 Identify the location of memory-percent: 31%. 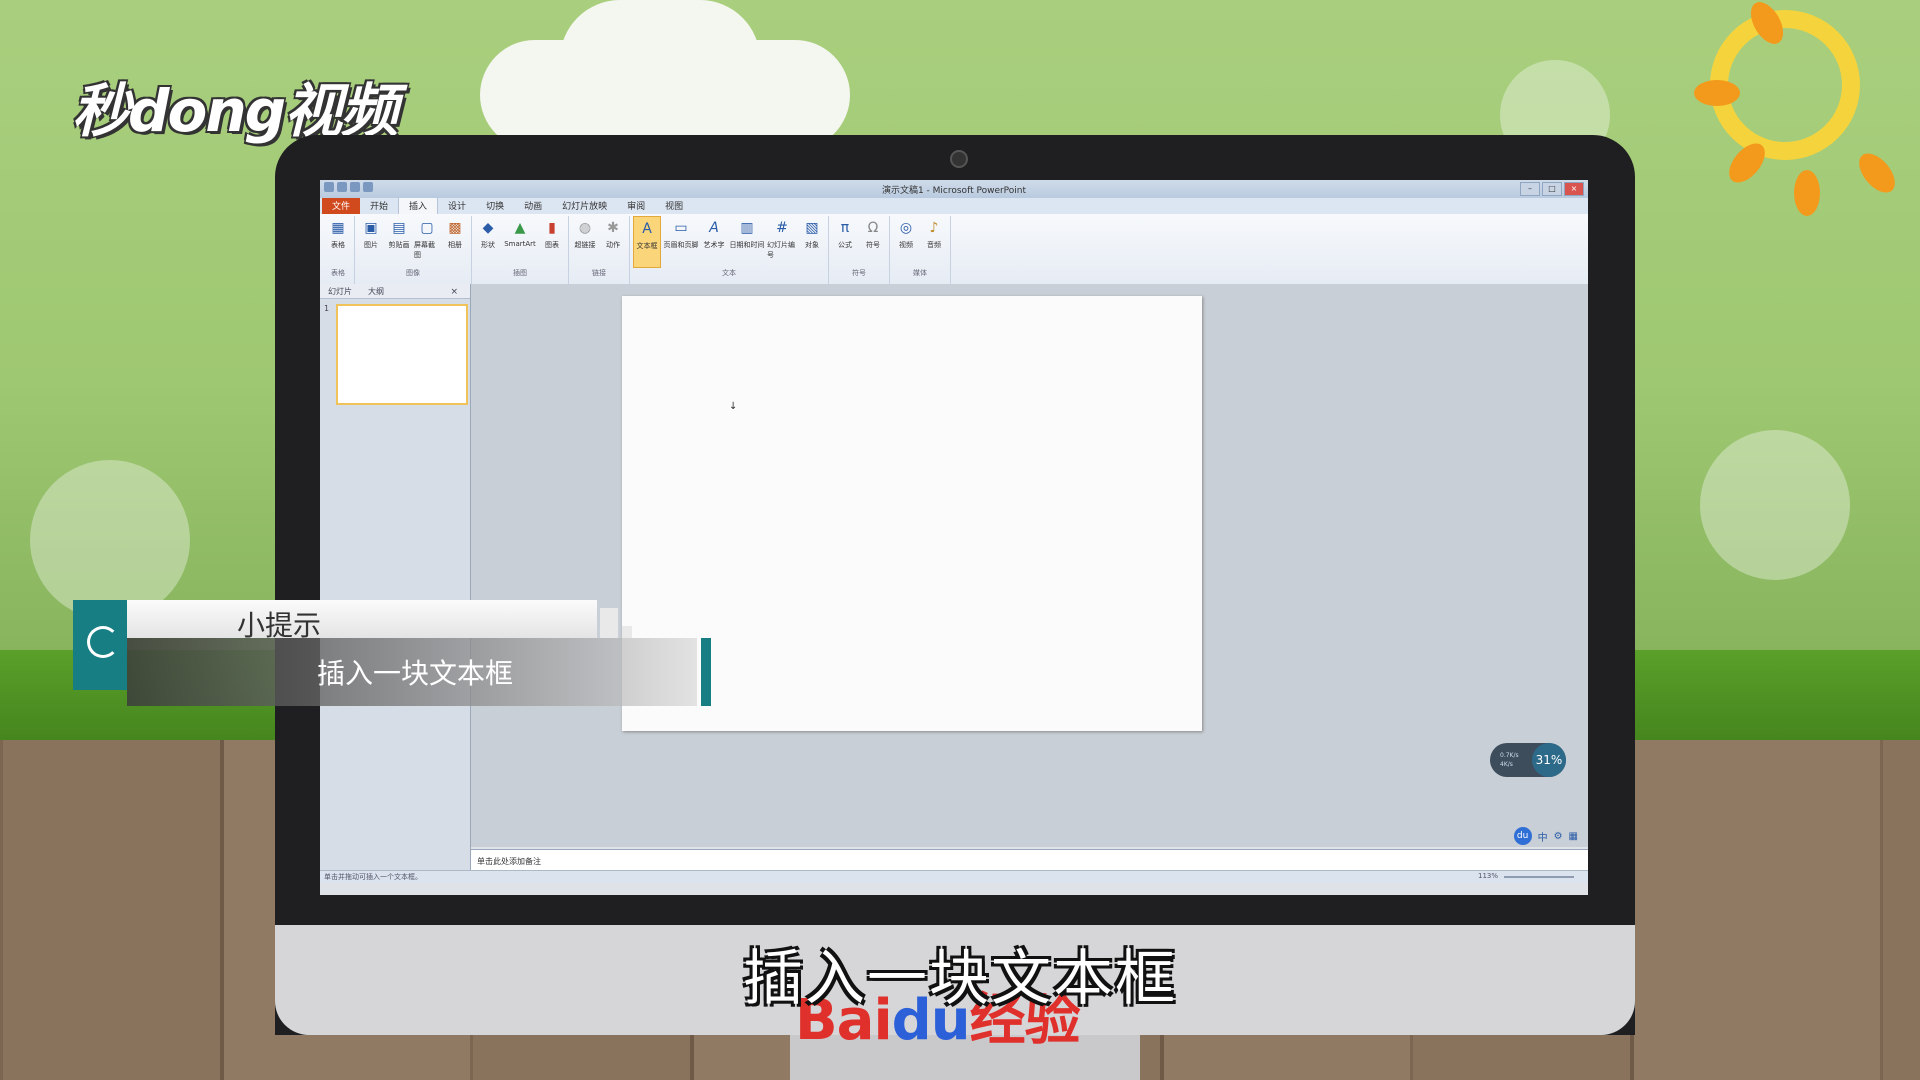
(1549, 760).